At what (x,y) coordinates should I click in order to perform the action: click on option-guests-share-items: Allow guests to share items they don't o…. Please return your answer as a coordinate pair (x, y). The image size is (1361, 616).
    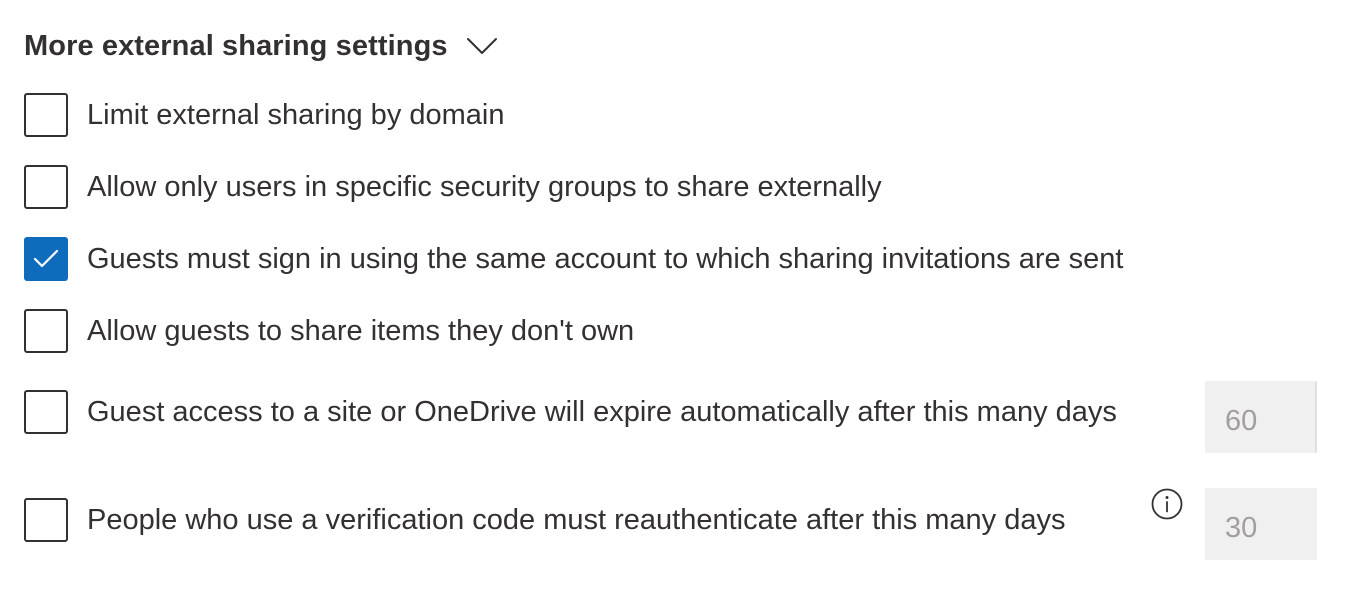
    Looking at the image, I should click on (329, 331).